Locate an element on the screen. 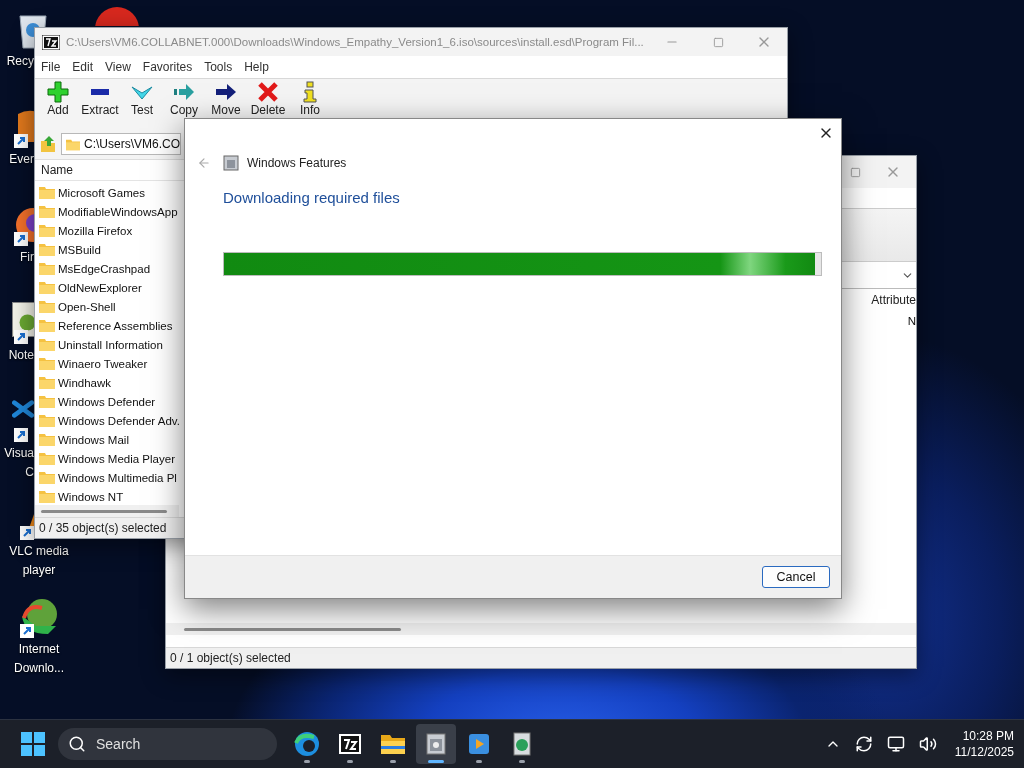 Image resolution: width=1024 pixels, height=768 pixels. clock: 10:28 PM 11/12/2025 is located at coordinates (986, 744).